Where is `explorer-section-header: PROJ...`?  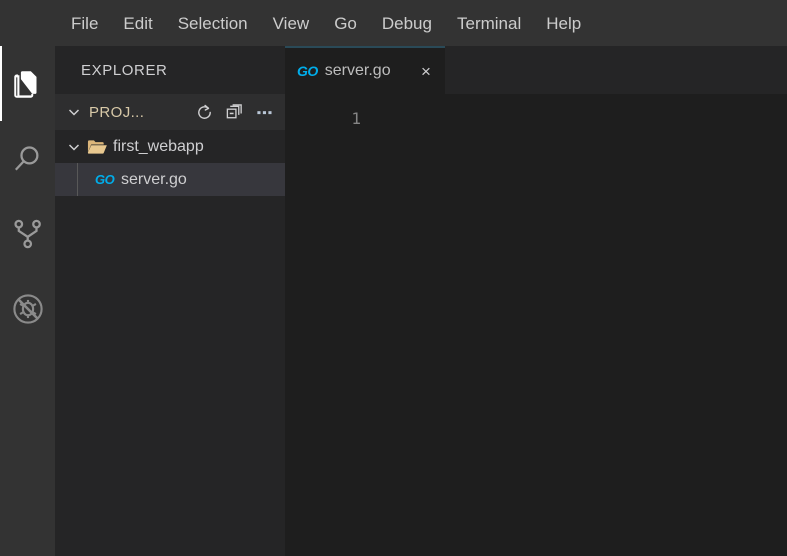 explorer-section-header: PROJ... is located at coordinates (170, 112).